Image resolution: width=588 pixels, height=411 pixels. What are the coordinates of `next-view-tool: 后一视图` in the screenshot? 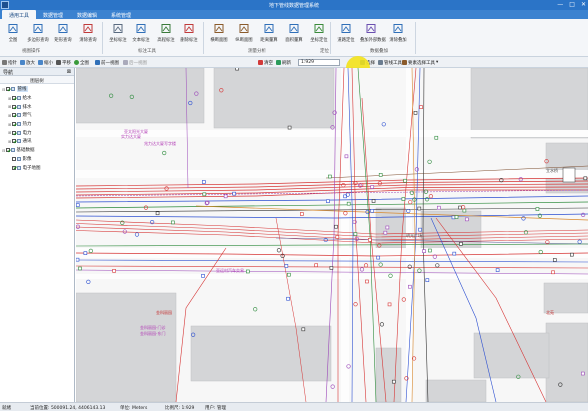 It's located at (135, 62).